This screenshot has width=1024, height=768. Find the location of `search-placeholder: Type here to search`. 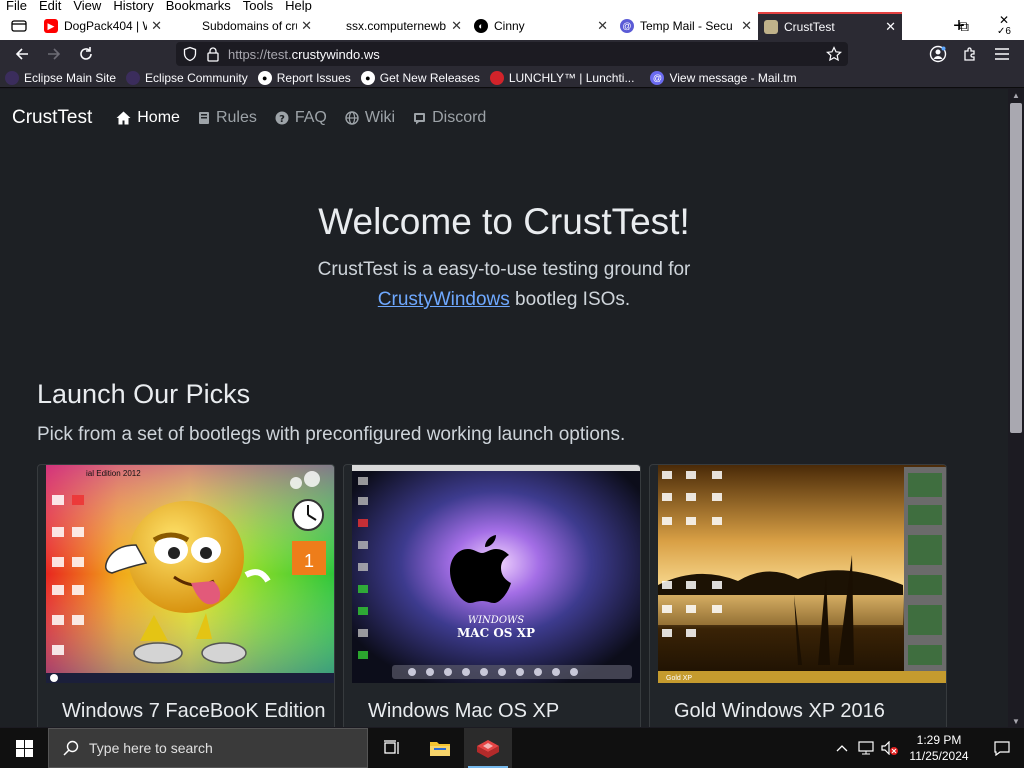

search-placeholder: Type here to search is located at coordinates (151, 748).